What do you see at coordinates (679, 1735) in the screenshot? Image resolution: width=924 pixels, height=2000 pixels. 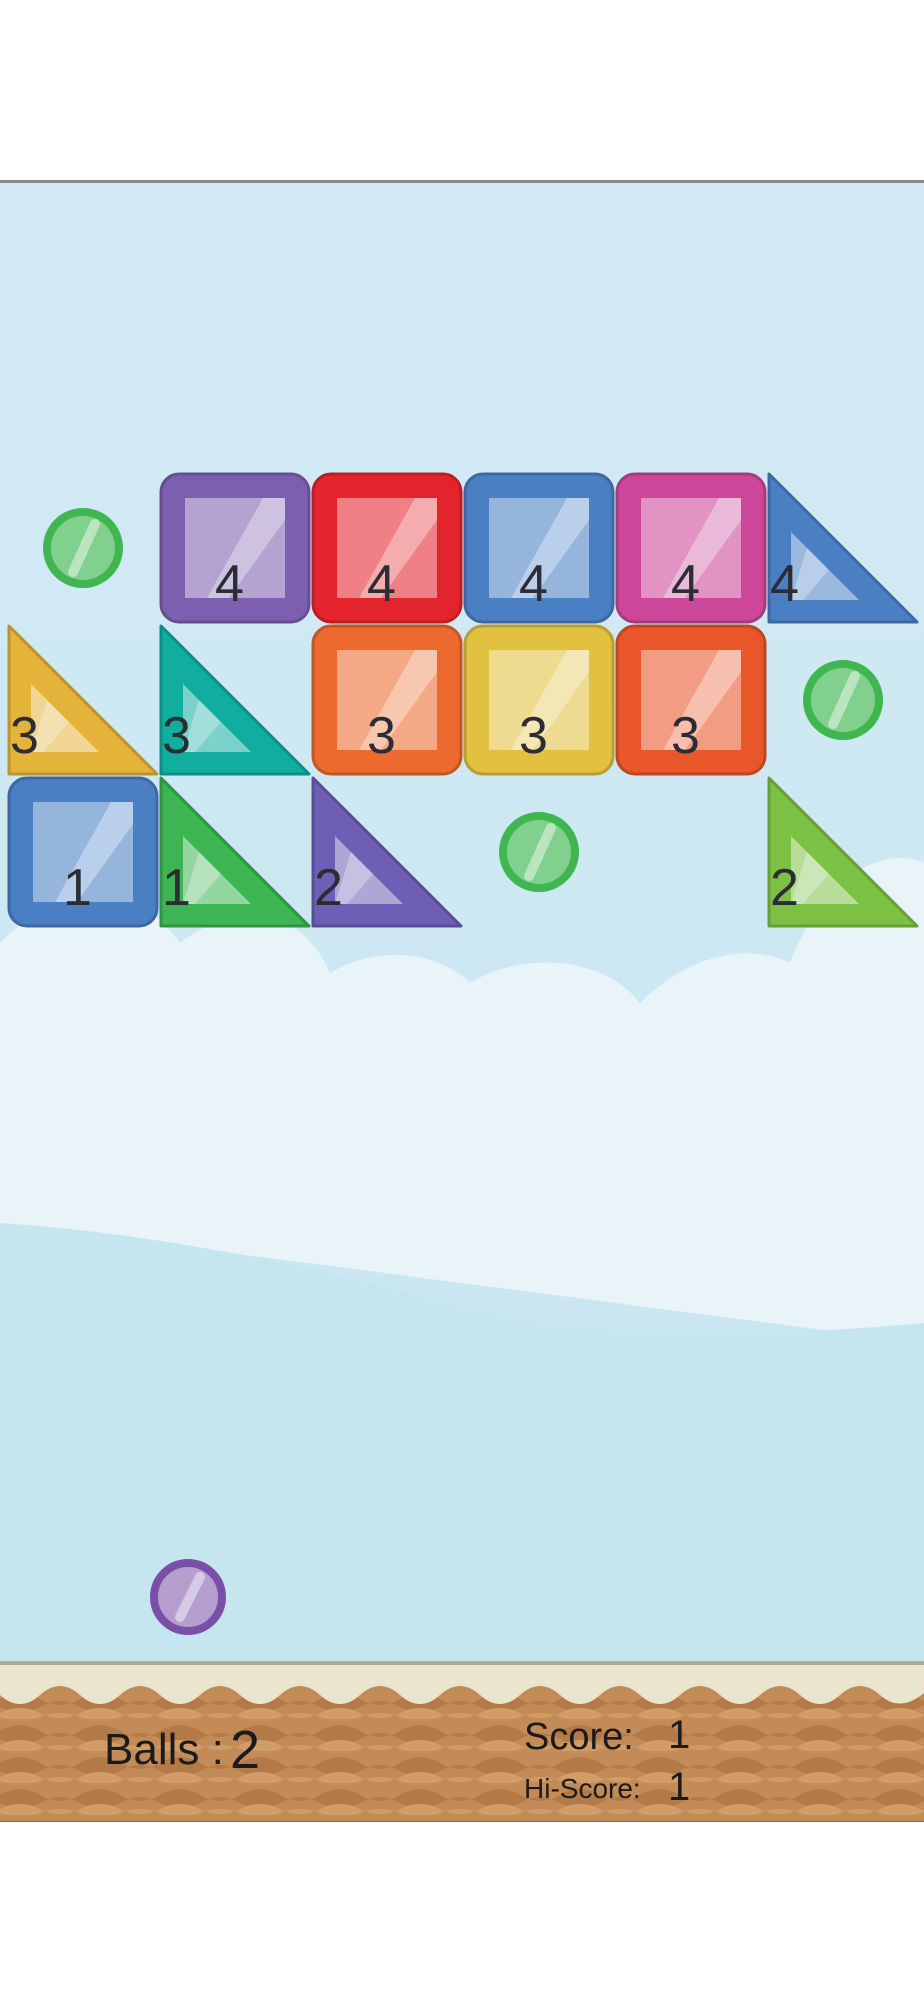 I see `score-value: 1` at bounding box center [679, 1735].